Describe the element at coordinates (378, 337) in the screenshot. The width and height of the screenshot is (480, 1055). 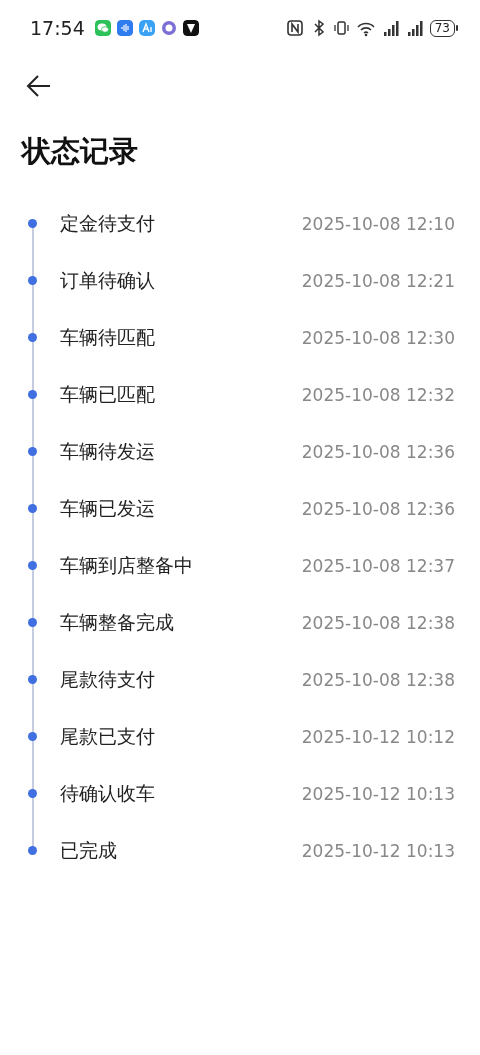
I see `status-time: 2025-10-08 12:30` at that location.